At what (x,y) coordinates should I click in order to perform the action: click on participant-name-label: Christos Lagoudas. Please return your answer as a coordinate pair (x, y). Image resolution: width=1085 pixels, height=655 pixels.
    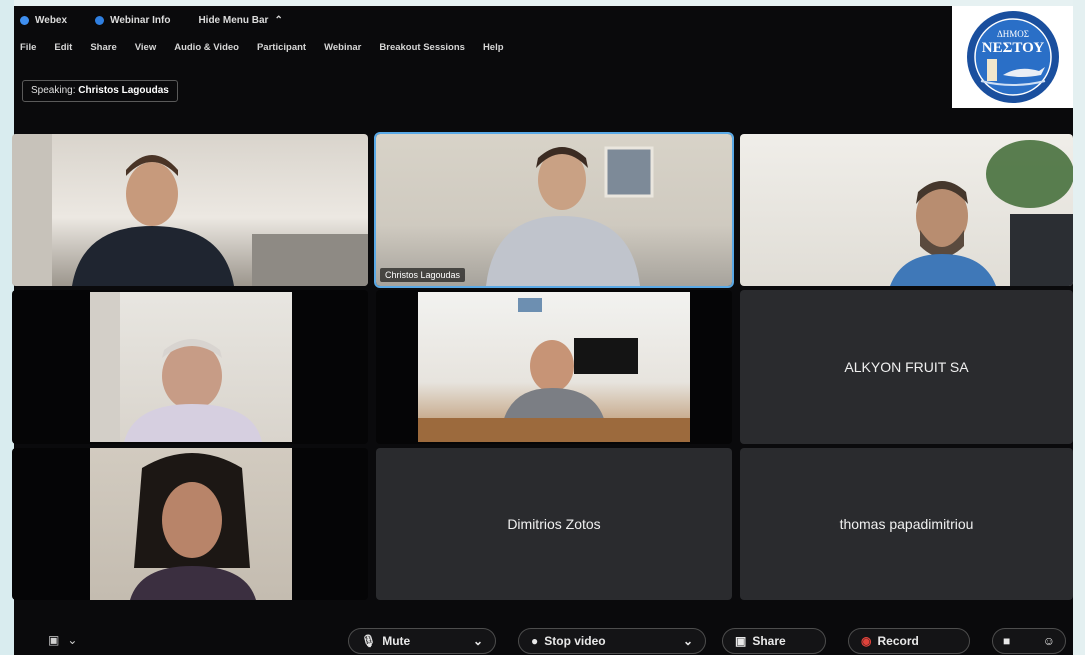
    Looking at the image, I should click on (423, 275).